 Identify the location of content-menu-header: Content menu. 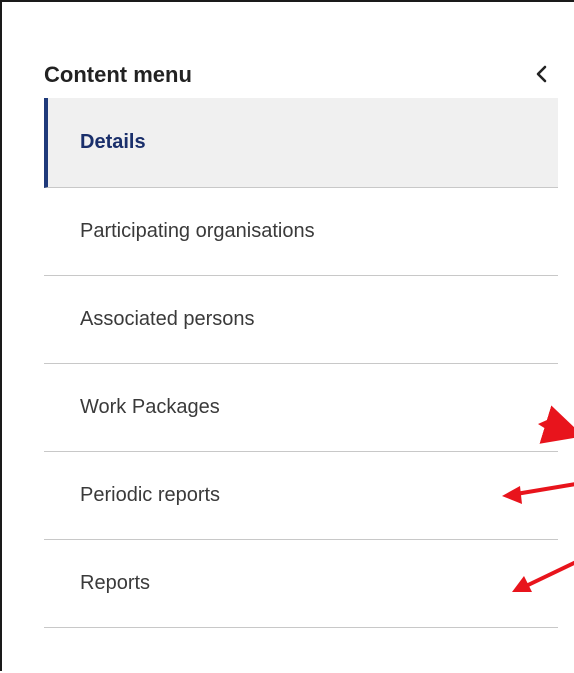
(301, 77).